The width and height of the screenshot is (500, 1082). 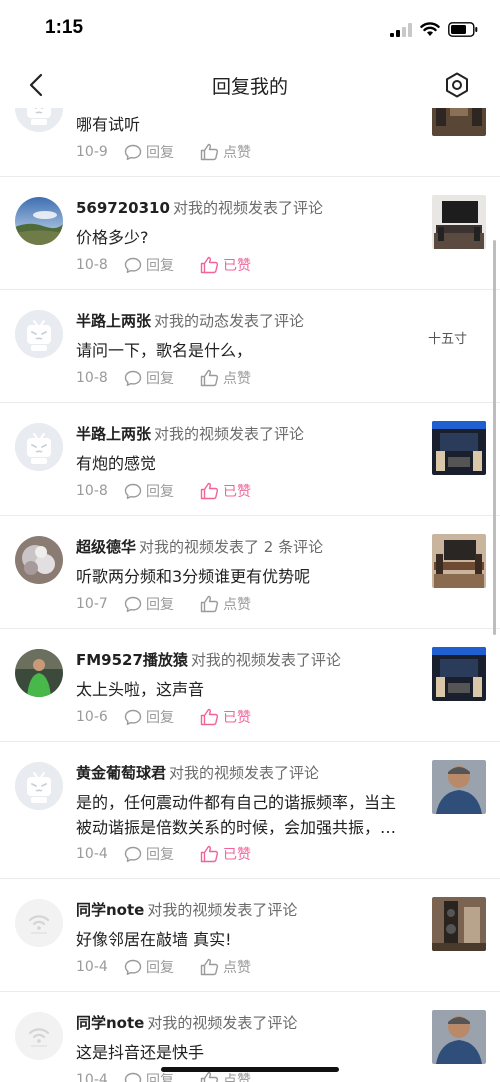 I want to click on comment-text: 哪有试听, so click(x=243, y=124).